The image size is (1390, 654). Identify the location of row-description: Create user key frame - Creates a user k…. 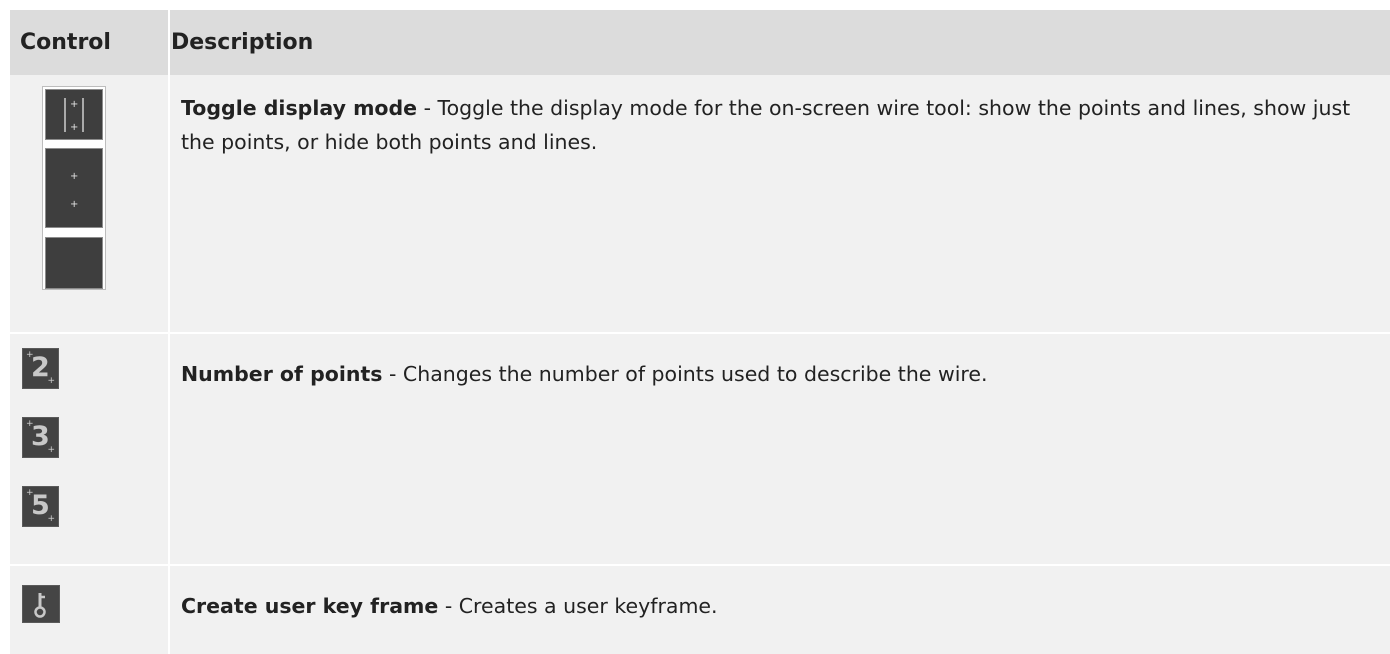
(781, 606).